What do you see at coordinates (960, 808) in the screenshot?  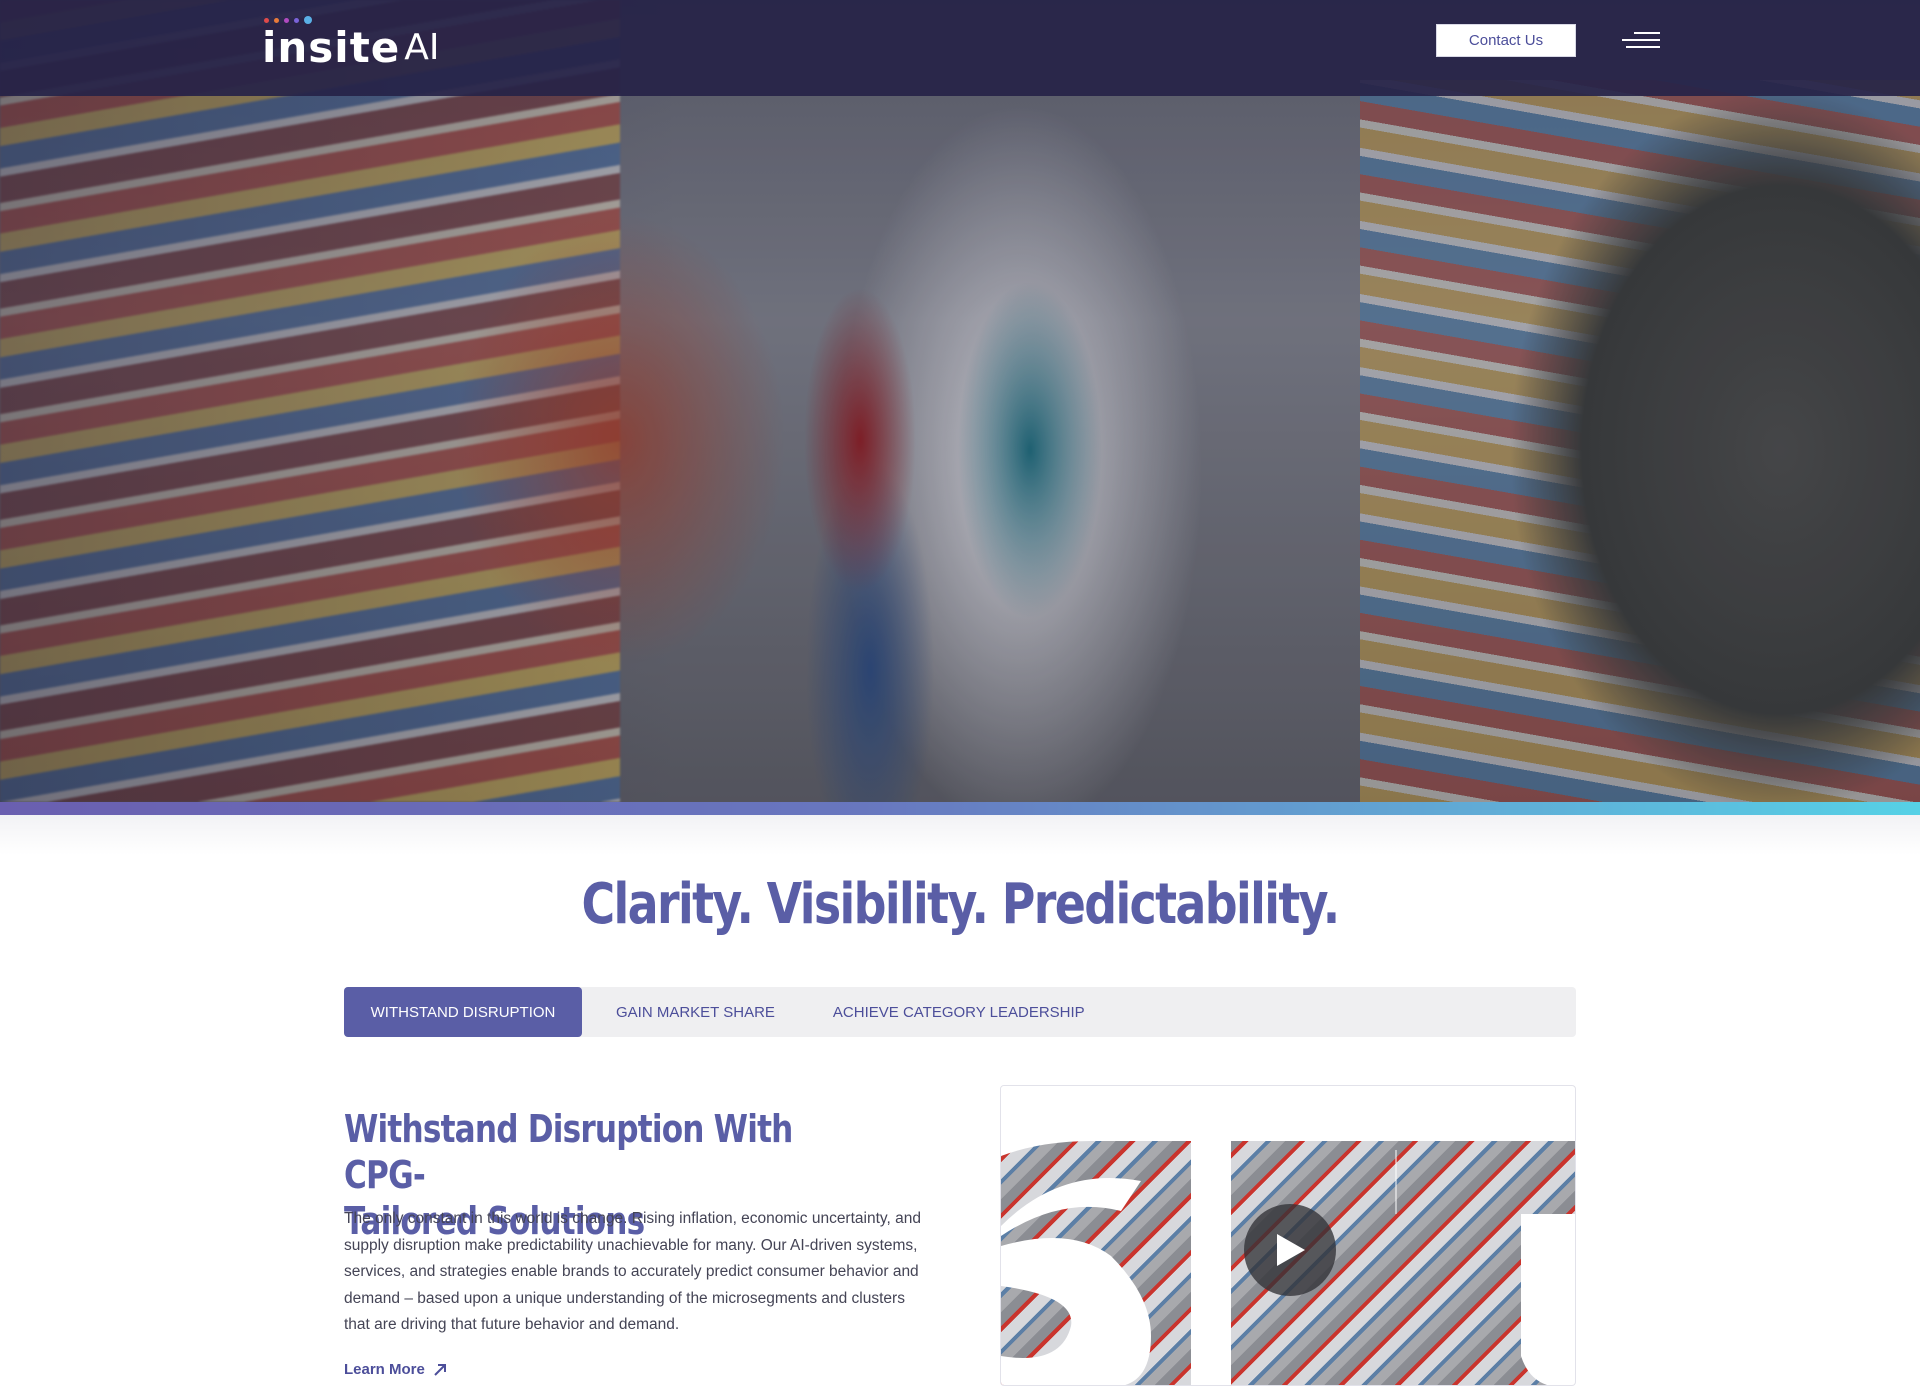 I see `gradient-divider` at bounding box center [960, 808].